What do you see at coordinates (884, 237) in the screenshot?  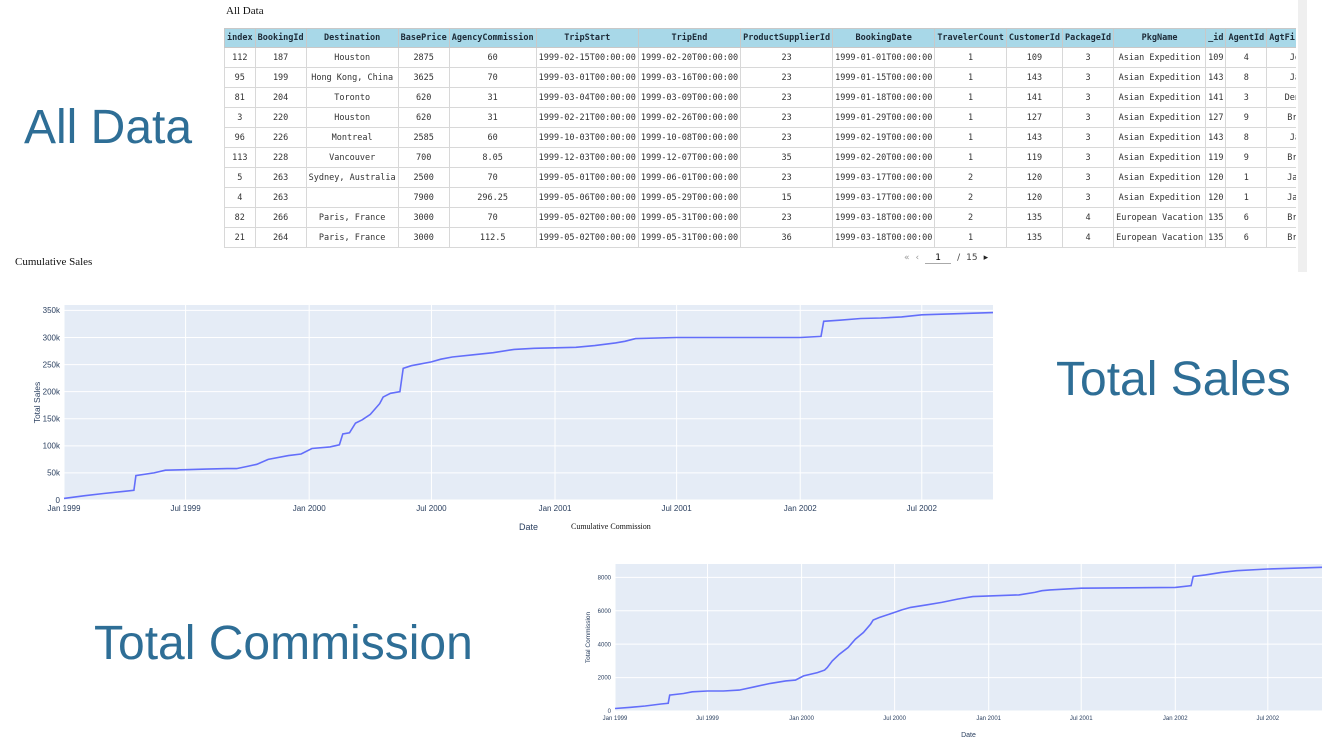 I see `table-cell: 1999-03-18T00:00:00` at bounding box center [884, 237].